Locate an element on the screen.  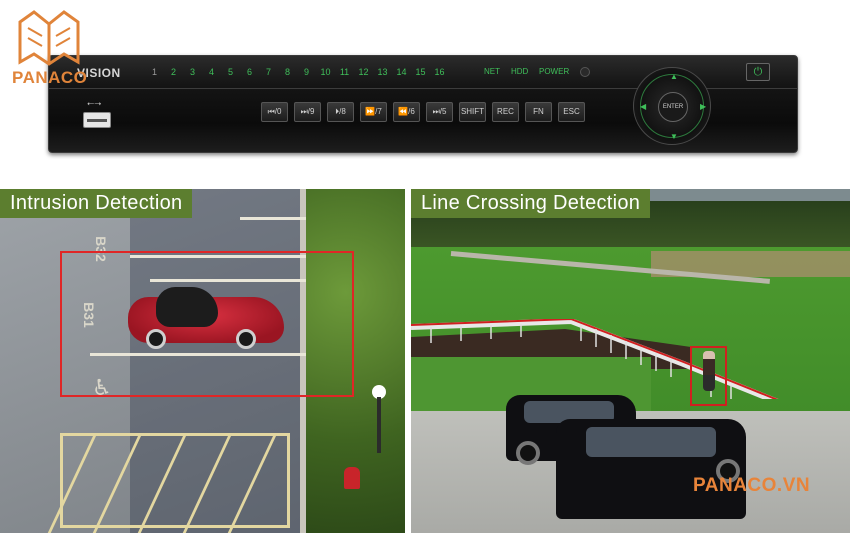
arrow-left-icon: ◀ is located at coordinates (643, 106).